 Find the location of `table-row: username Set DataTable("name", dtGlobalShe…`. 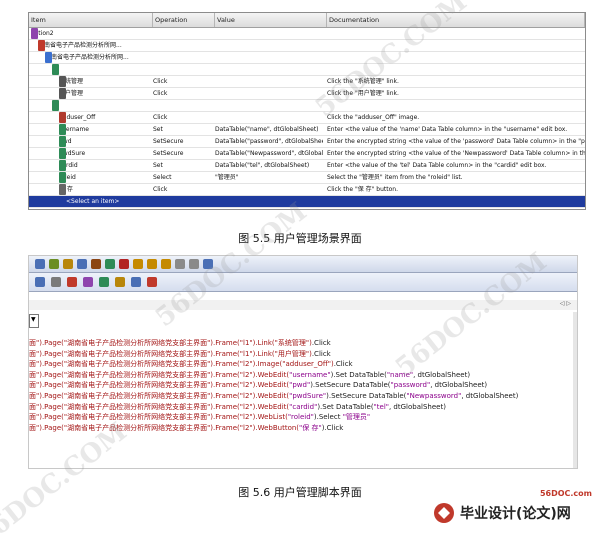

table-row: username Set DataTable("name", dtGlobalShe… is located at coordinates (307, 130).